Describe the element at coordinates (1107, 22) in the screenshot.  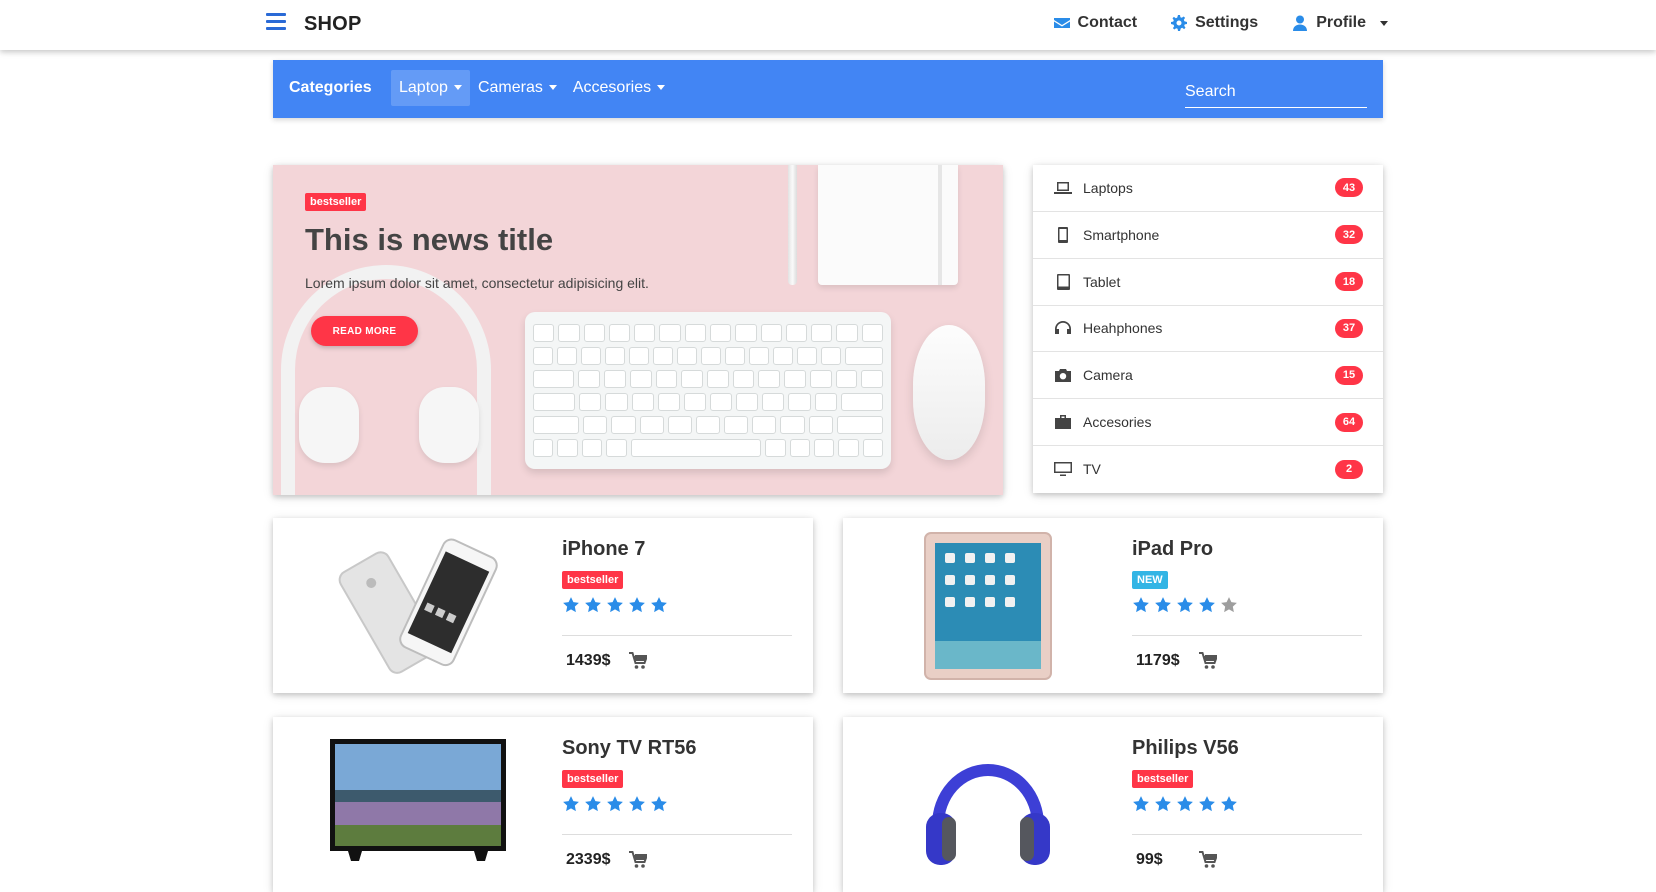
I see `nav-contact-label: Contact` at that location.